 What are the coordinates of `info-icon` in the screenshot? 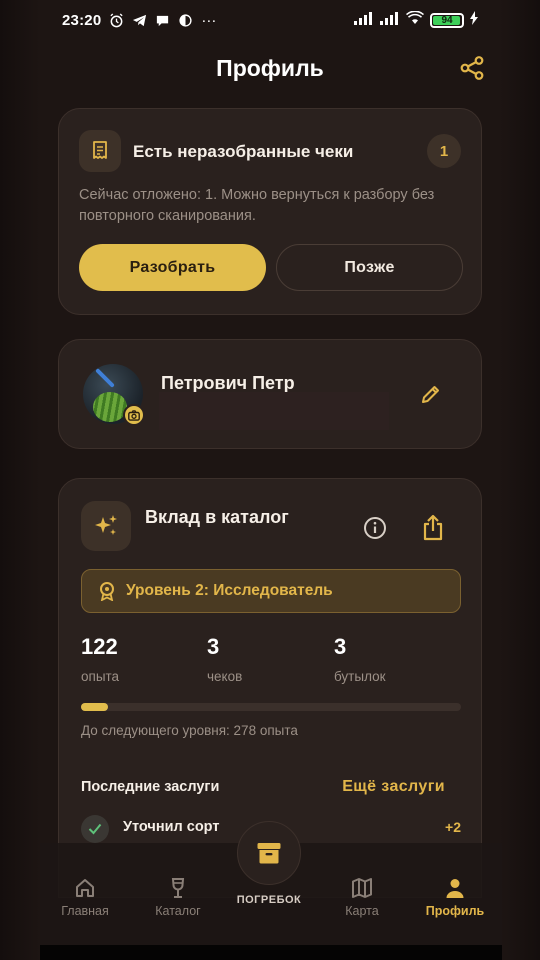 It's located at (375, 528).